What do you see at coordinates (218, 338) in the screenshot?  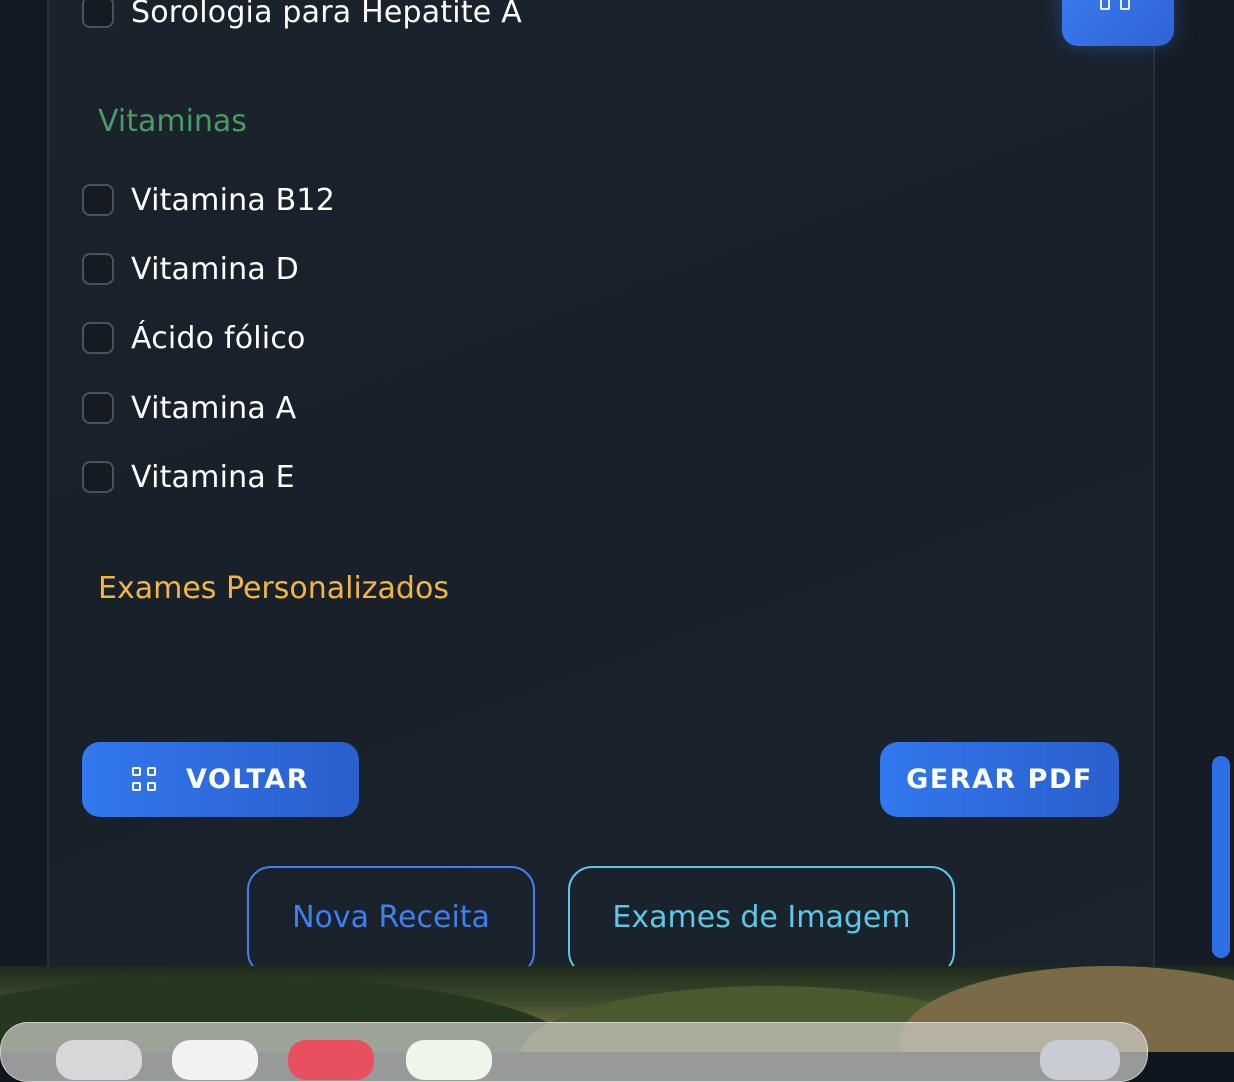 I see `exam-label: Ácido fólico` at bounding box center [218, 338].